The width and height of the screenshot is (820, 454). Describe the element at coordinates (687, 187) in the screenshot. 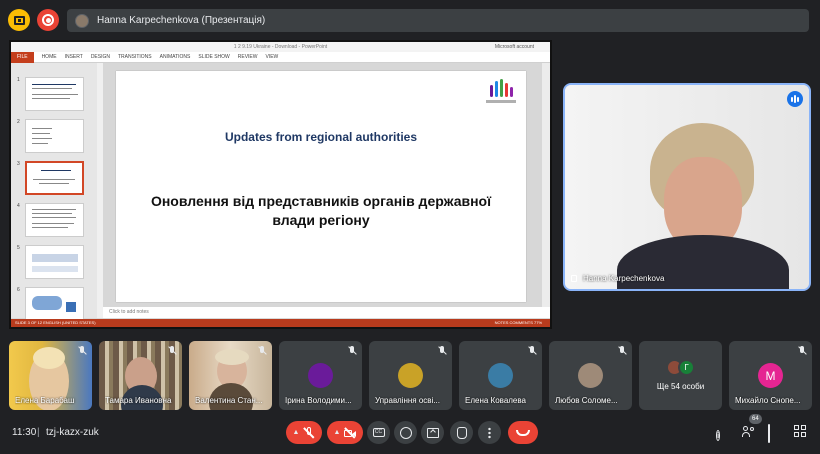

I see `active-speaker-tile: Hanna Karpechenkova` at that location.